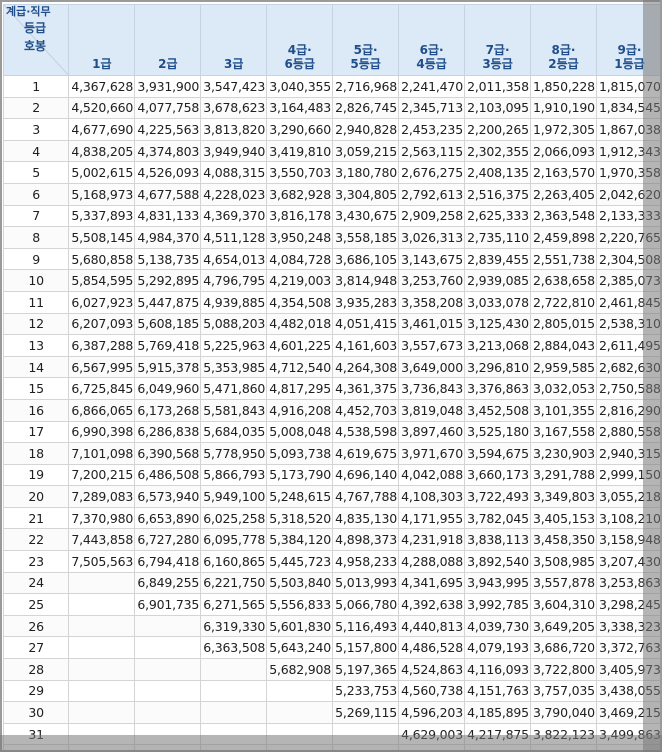 The height and width of the screenshot is (752, 662). Describe the element at coordinates (36, 626) in the screenshot. I see `step-number-cell: 26` at that location.